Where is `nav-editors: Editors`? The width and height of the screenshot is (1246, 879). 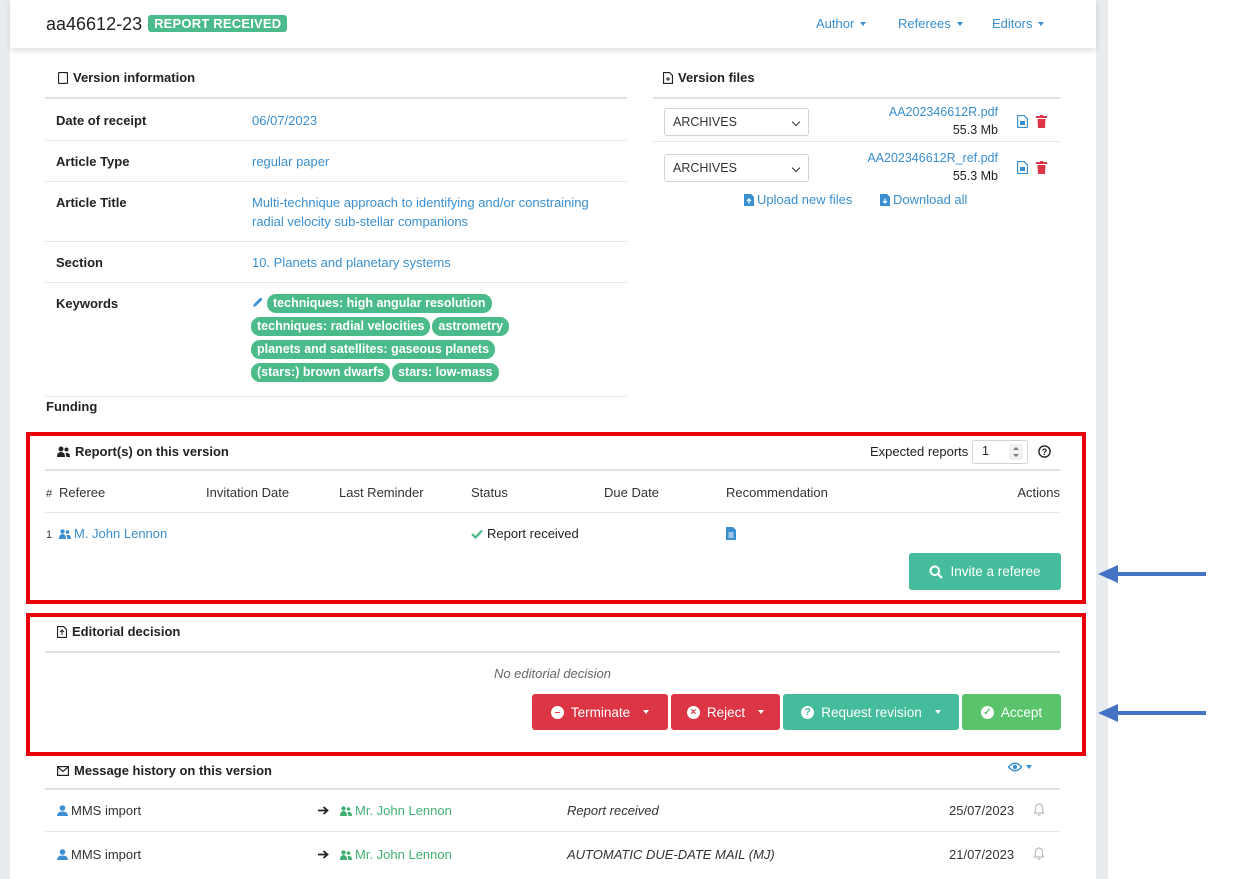
nav-editors: Editors is located at coordinates (1018, 23).